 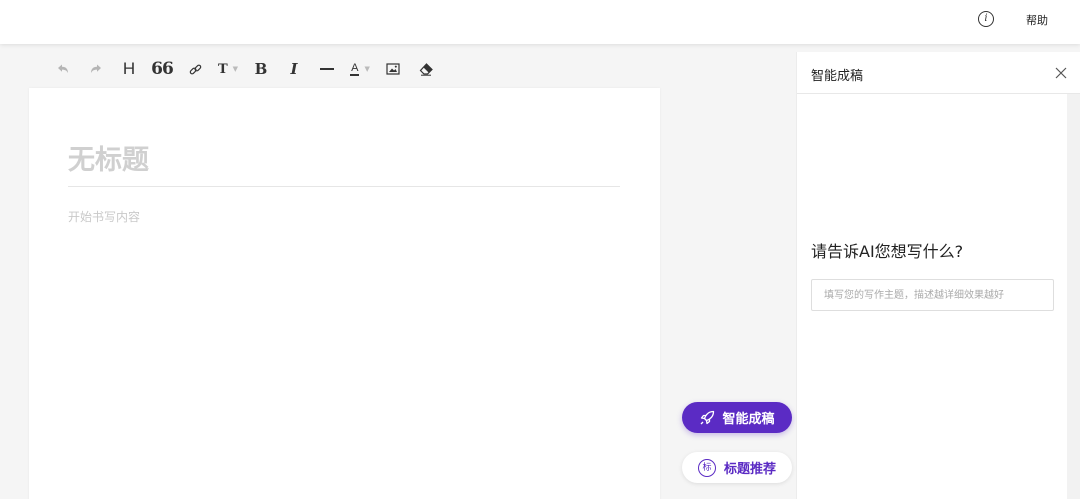 I want to click on body-input: 开始书写内容, so click(x=104, y=216).